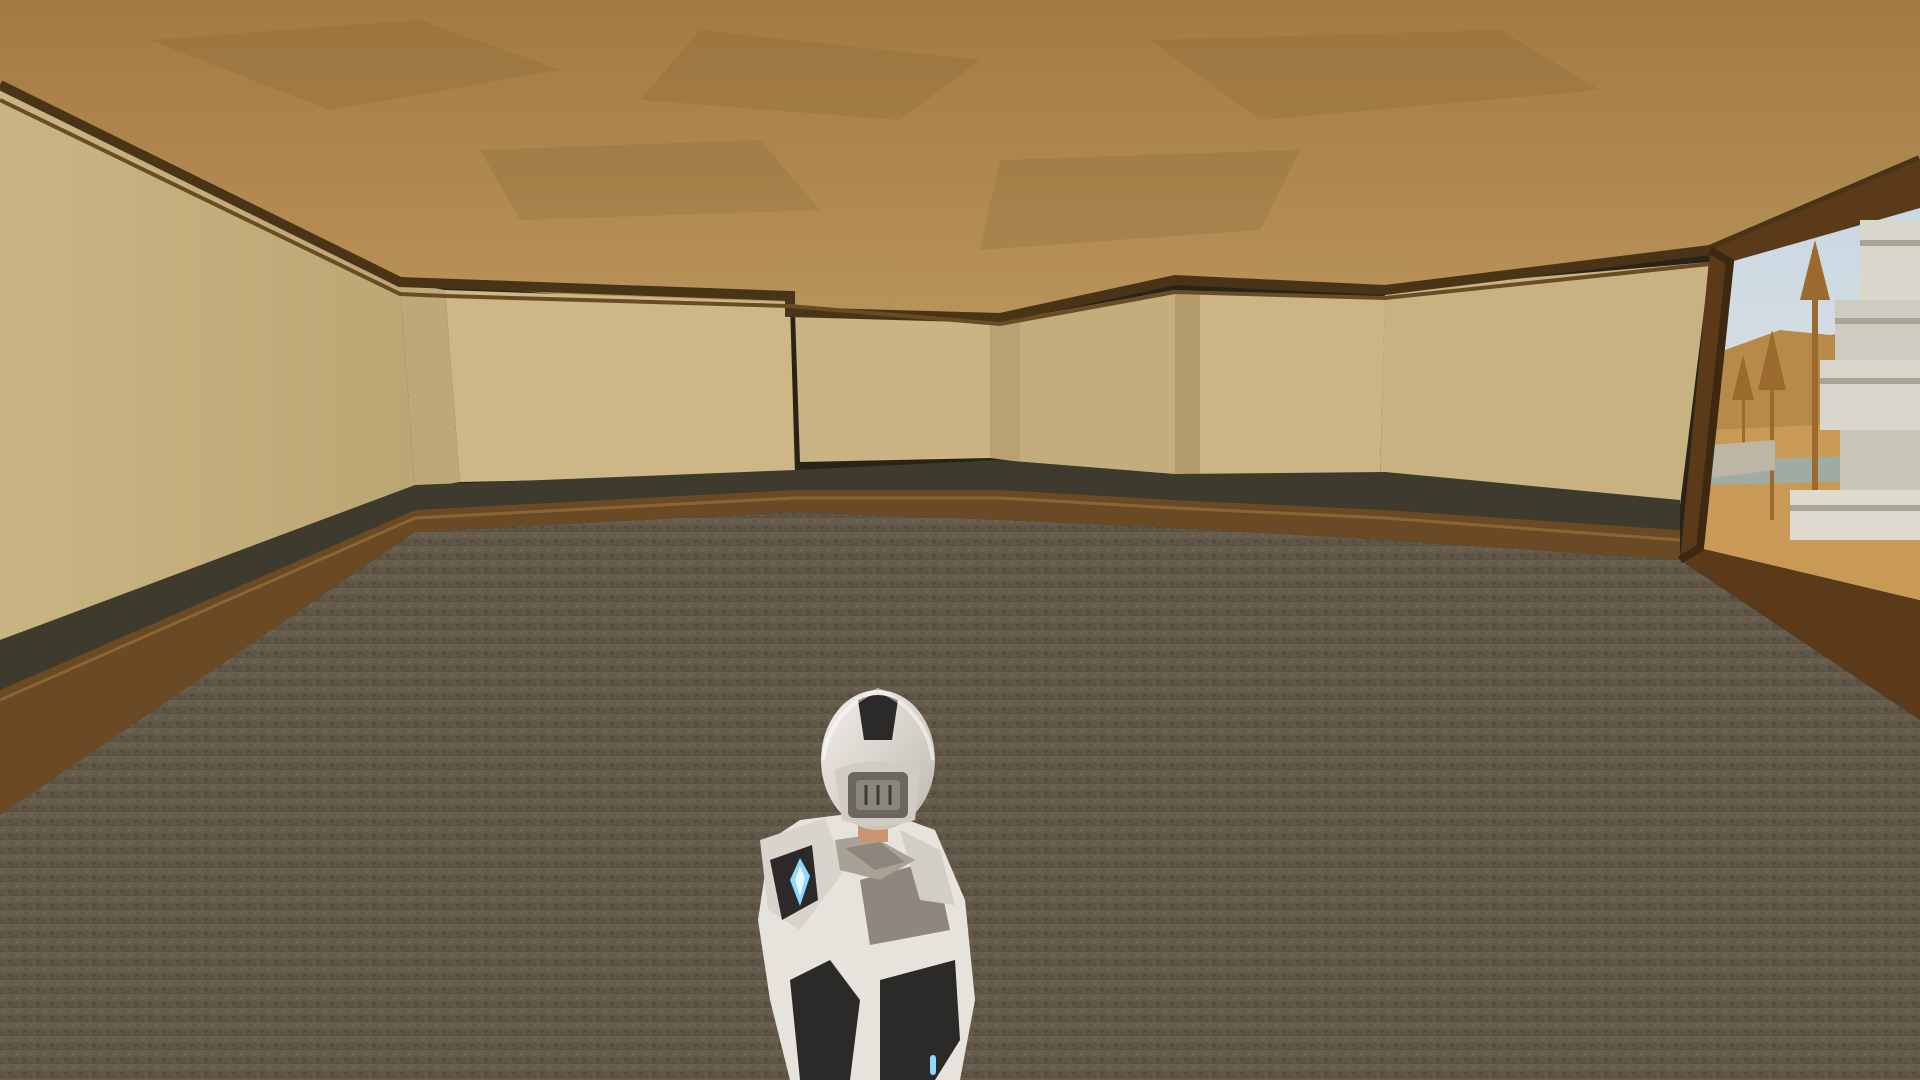 The height and width of the screenshot is (1080, 1920). What do you see at coordinates (620, 386) in the screenshot?
I see `back-wall-left` at bounding box center [620, 386].